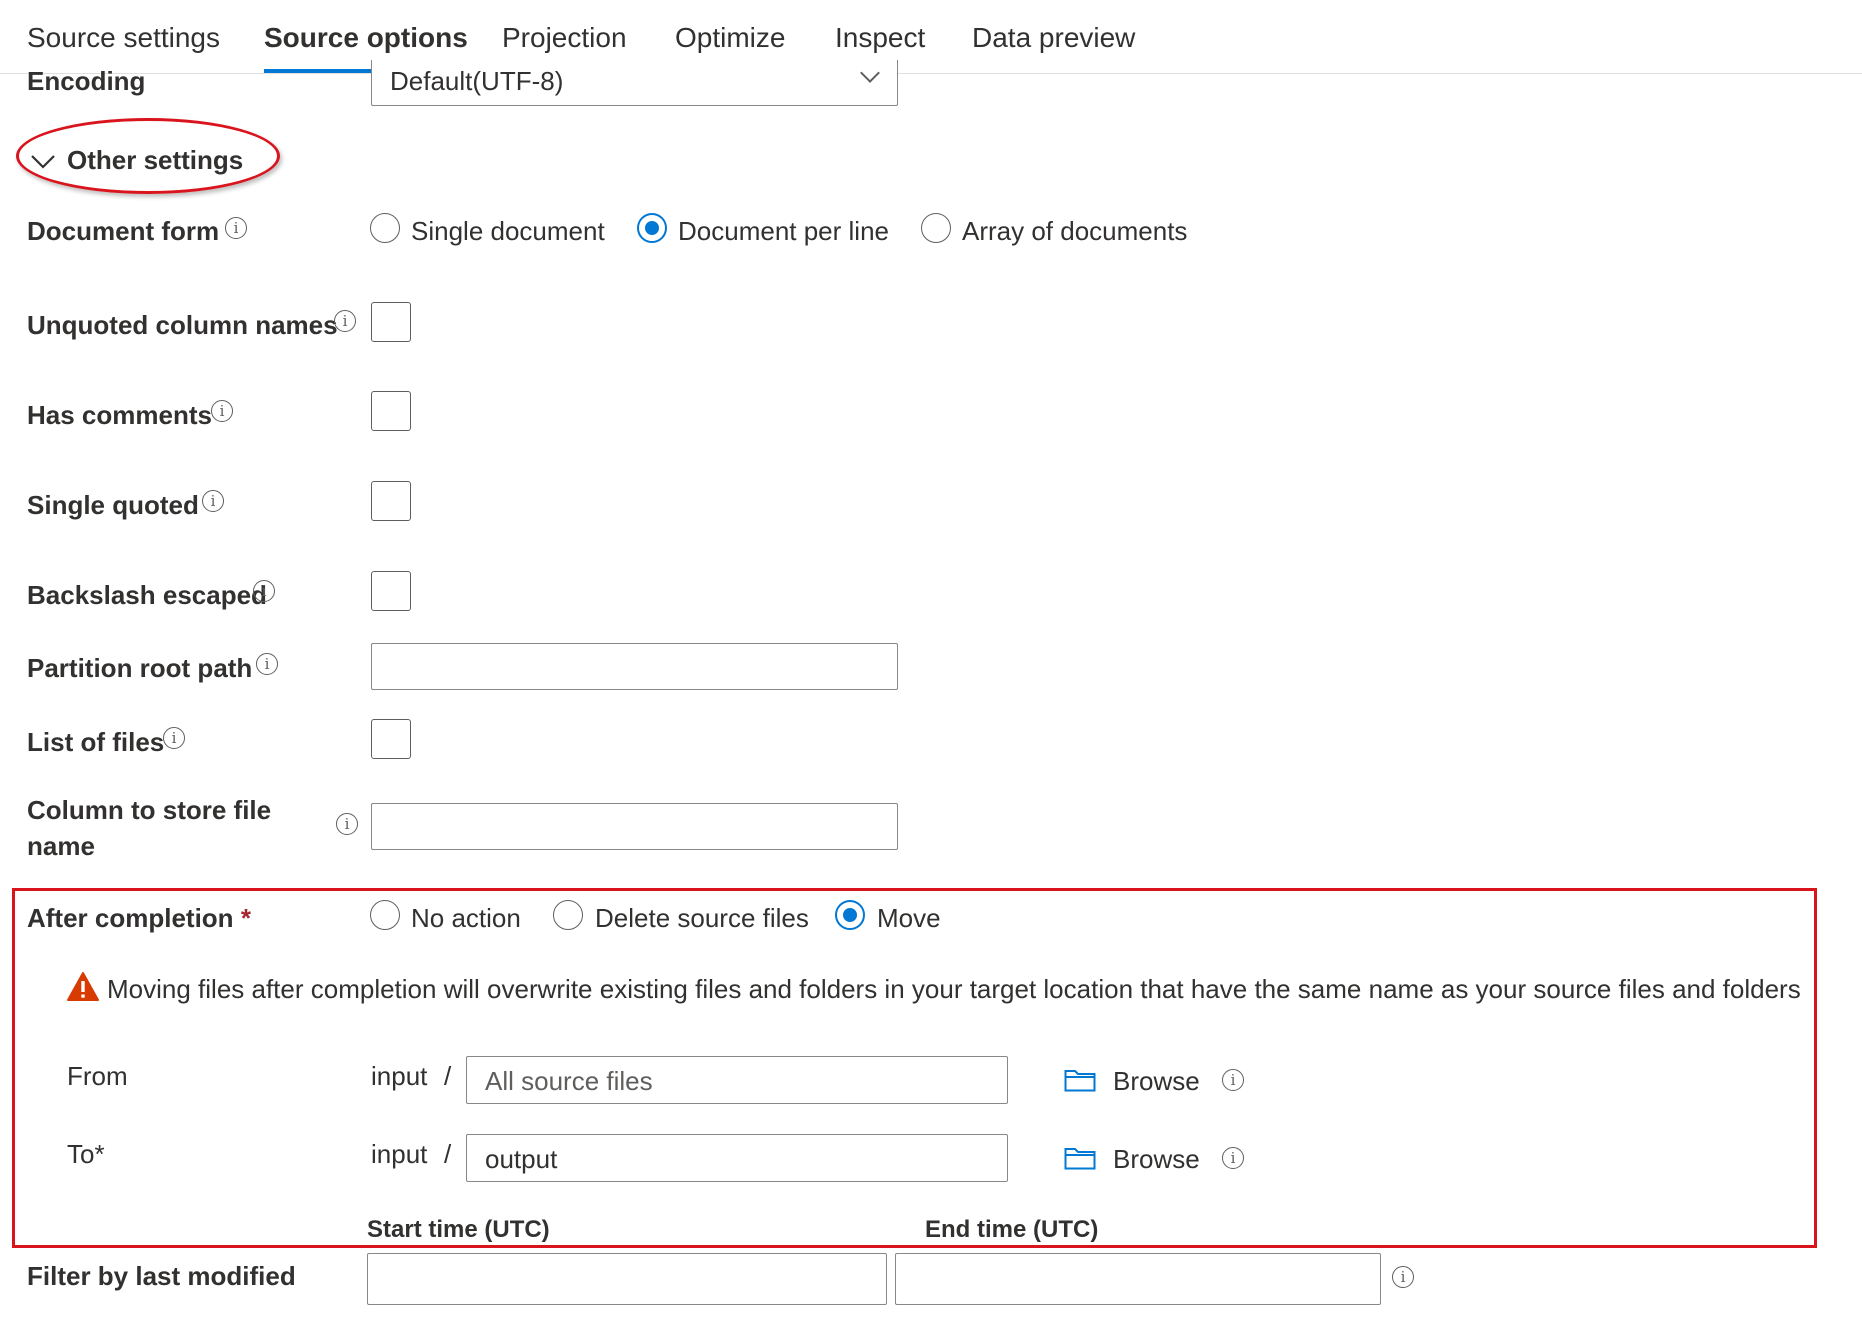 This screenshot has width=1862, height=1340. I want to click on chevron-down-icon, so click(870, 73).